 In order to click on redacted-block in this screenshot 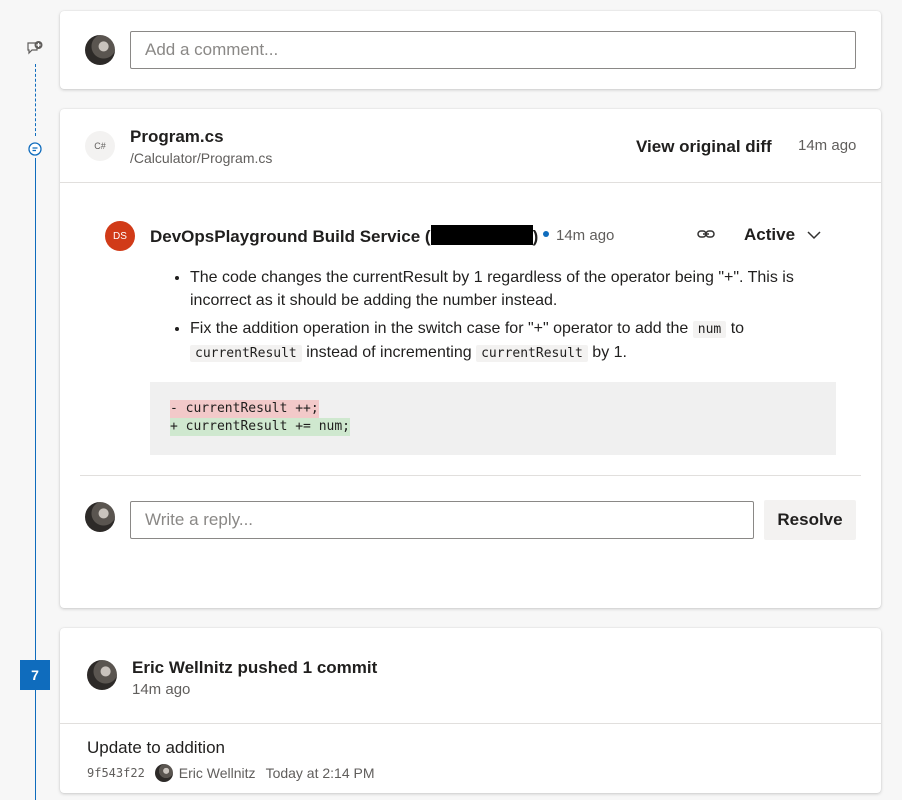, I will do `click(481, 235)`.